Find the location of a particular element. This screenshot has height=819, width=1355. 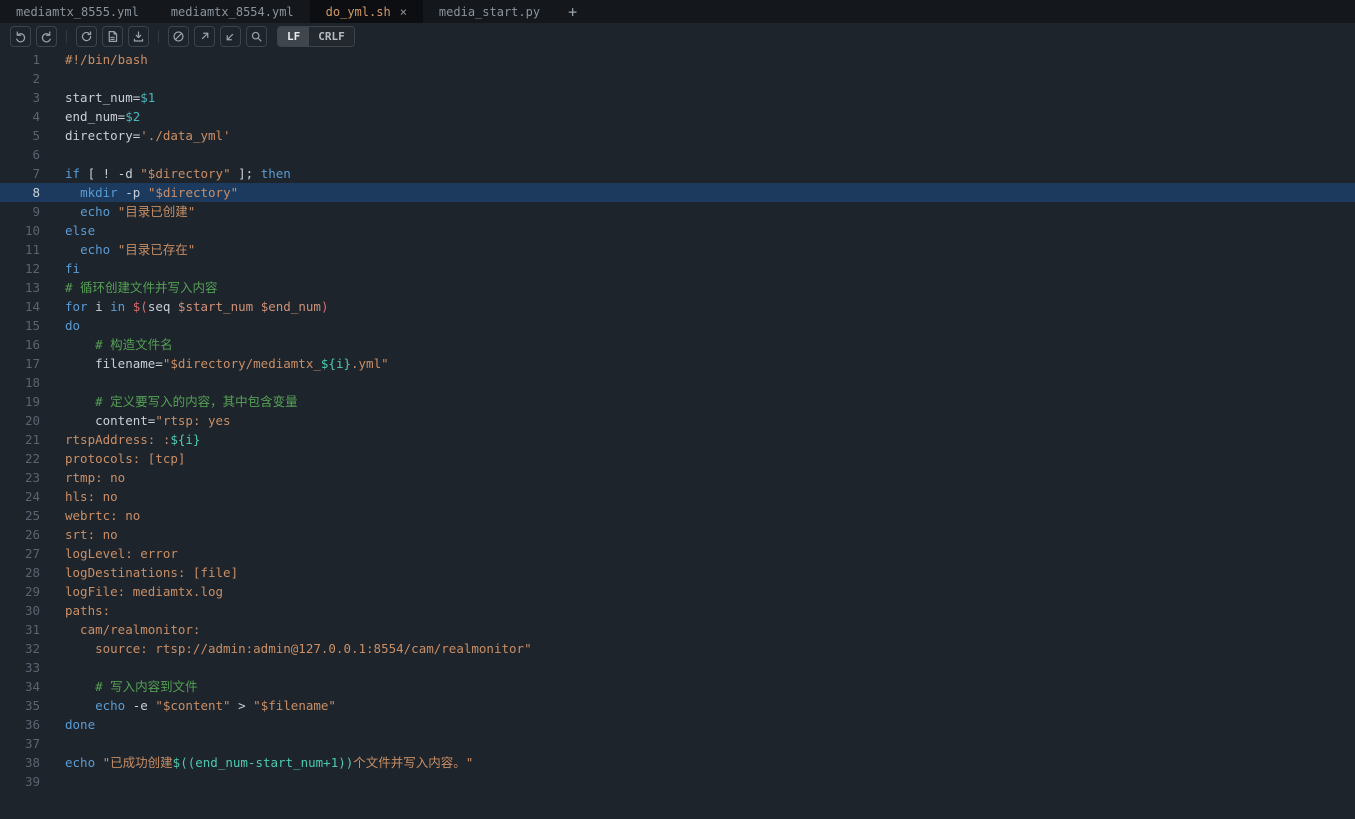

code-line-11: 11 echo "目录已存在" is located at coordinates (677, 249).